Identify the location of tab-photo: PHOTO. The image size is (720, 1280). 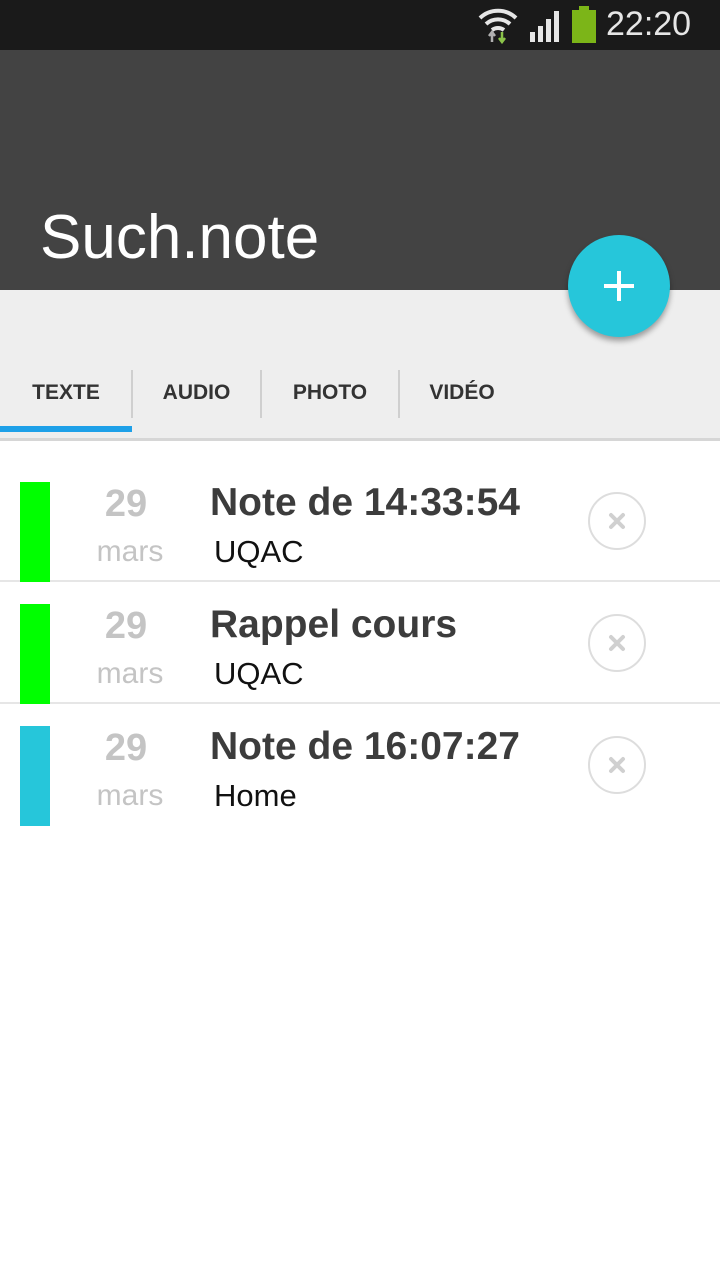
(330, 400).